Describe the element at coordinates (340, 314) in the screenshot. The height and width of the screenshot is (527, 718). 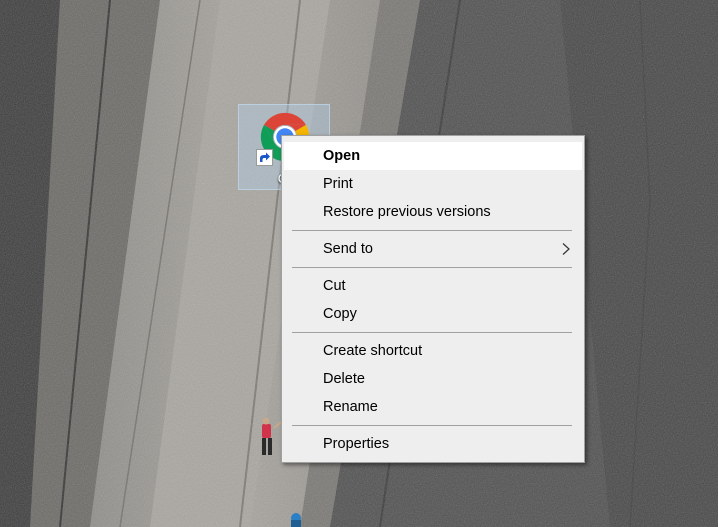
I see `menu-item-label: Copy` at that location.